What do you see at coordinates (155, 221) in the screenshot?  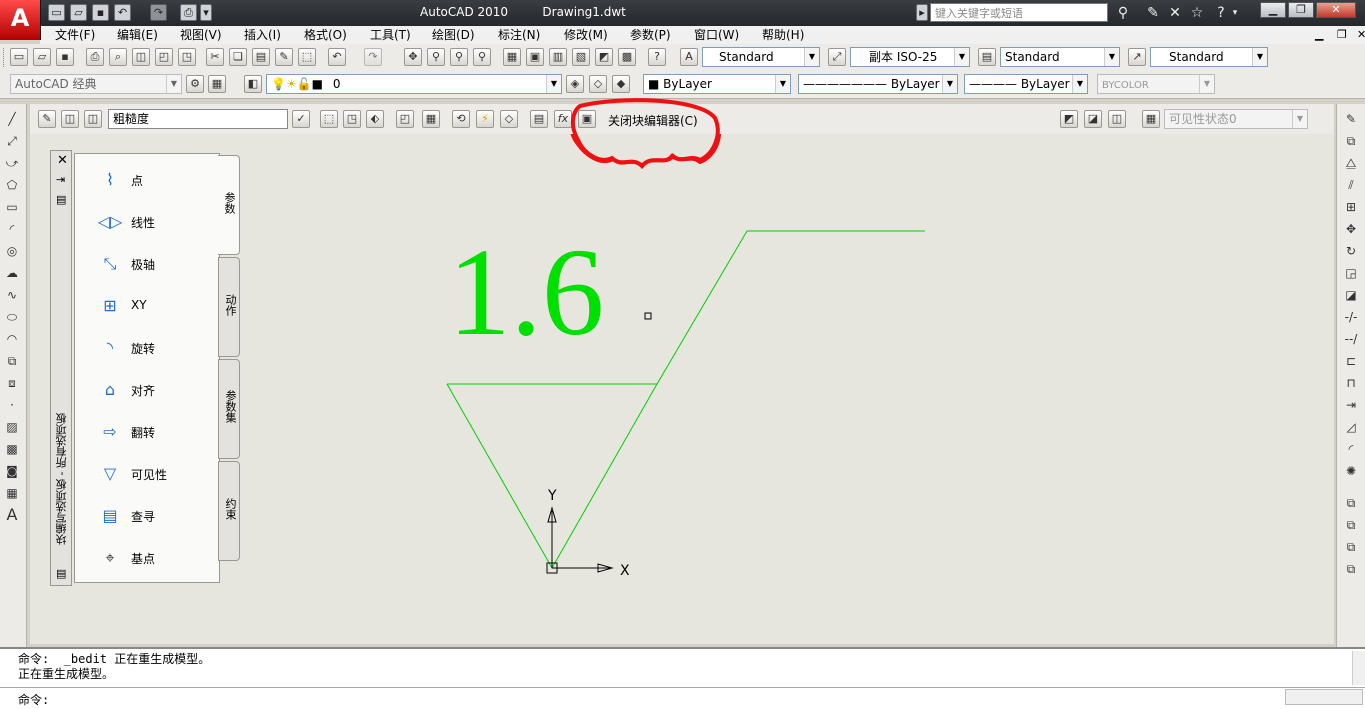 I see `palette-item-linear: ◁▷ 线性` at bounding box center [155, 221].